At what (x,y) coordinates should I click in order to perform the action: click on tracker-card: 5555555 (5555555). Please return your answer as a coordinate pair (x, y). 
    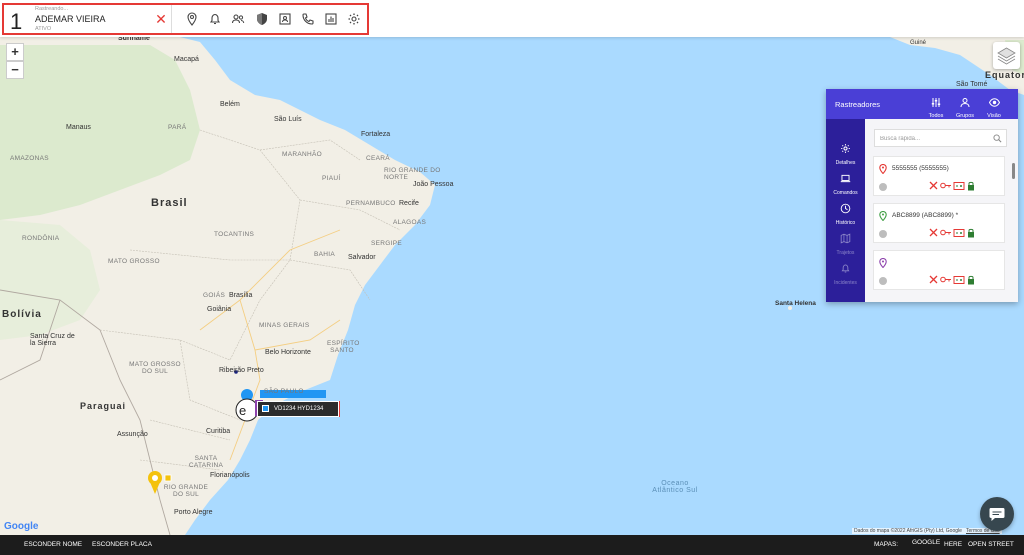
    Looking at the image, I should click on (939, 176).